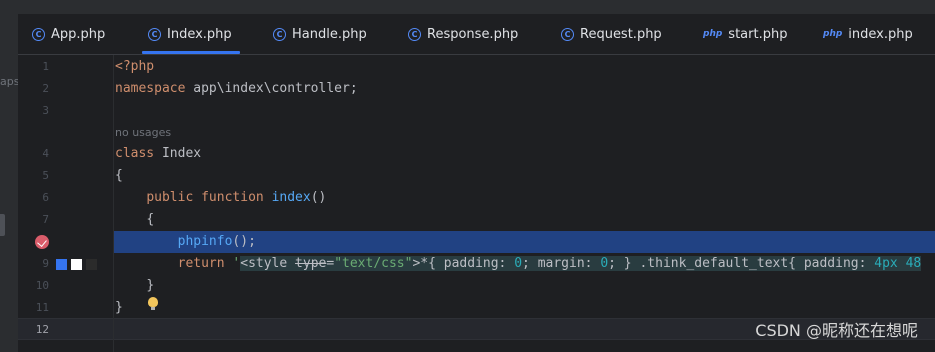 The image size is (935, 352). I want to click on color-swatch-white, so click(76, 264).